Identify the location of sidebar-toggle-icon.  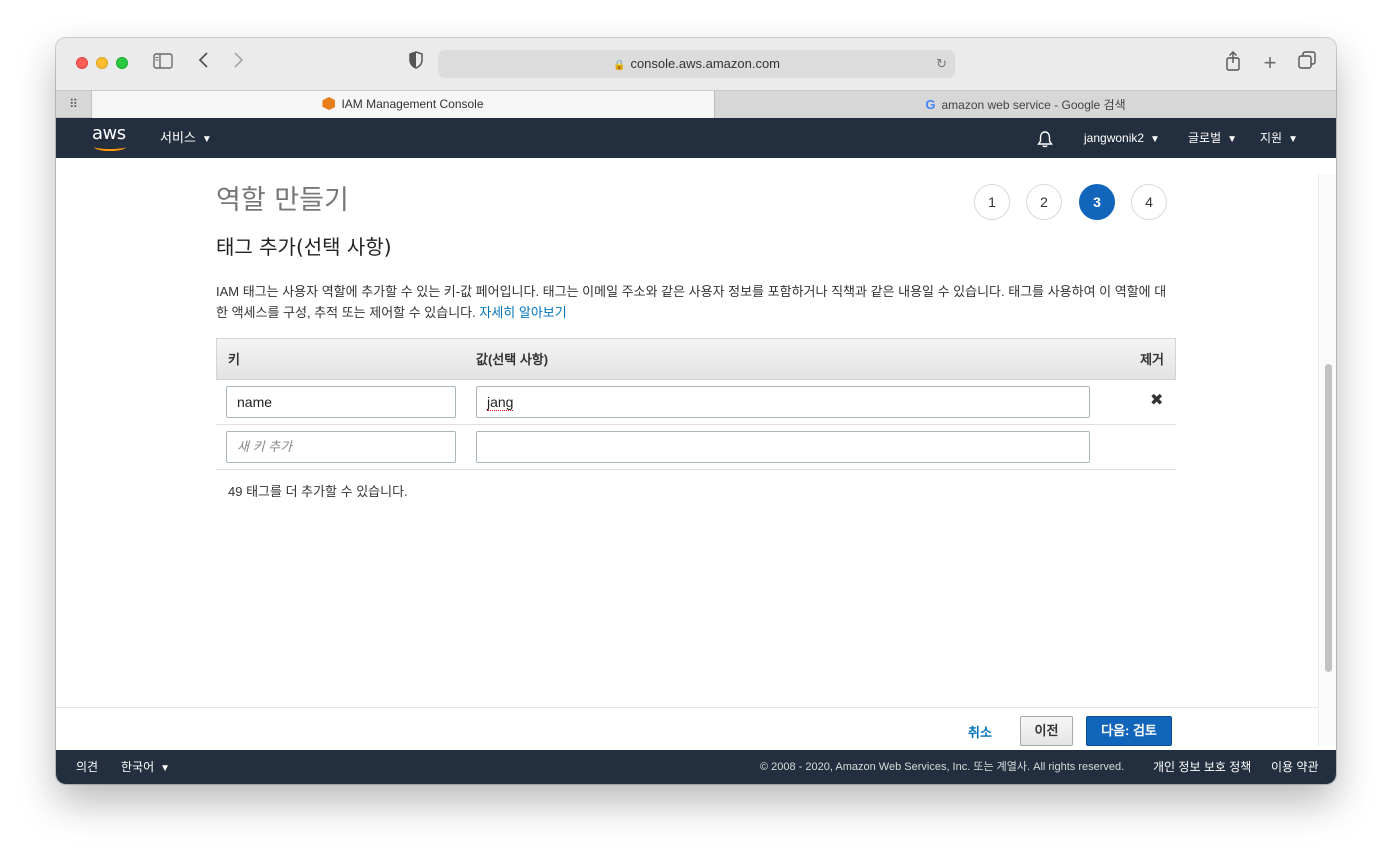
(163, 63).